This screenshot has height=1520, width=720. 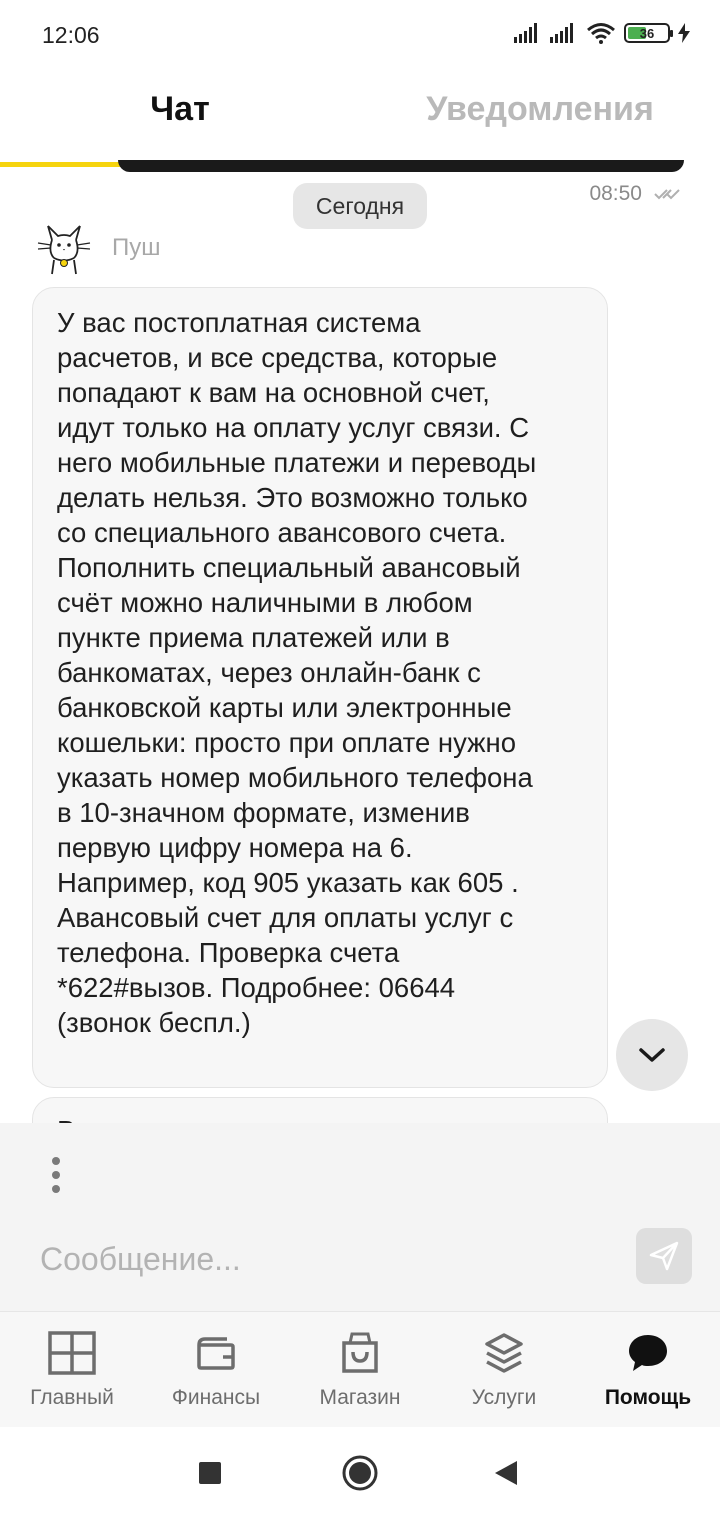 What do you see at coordinates (320, 1110) in the screenshot?
I see `message-bubble: В` at bounding box center [320, 1110].